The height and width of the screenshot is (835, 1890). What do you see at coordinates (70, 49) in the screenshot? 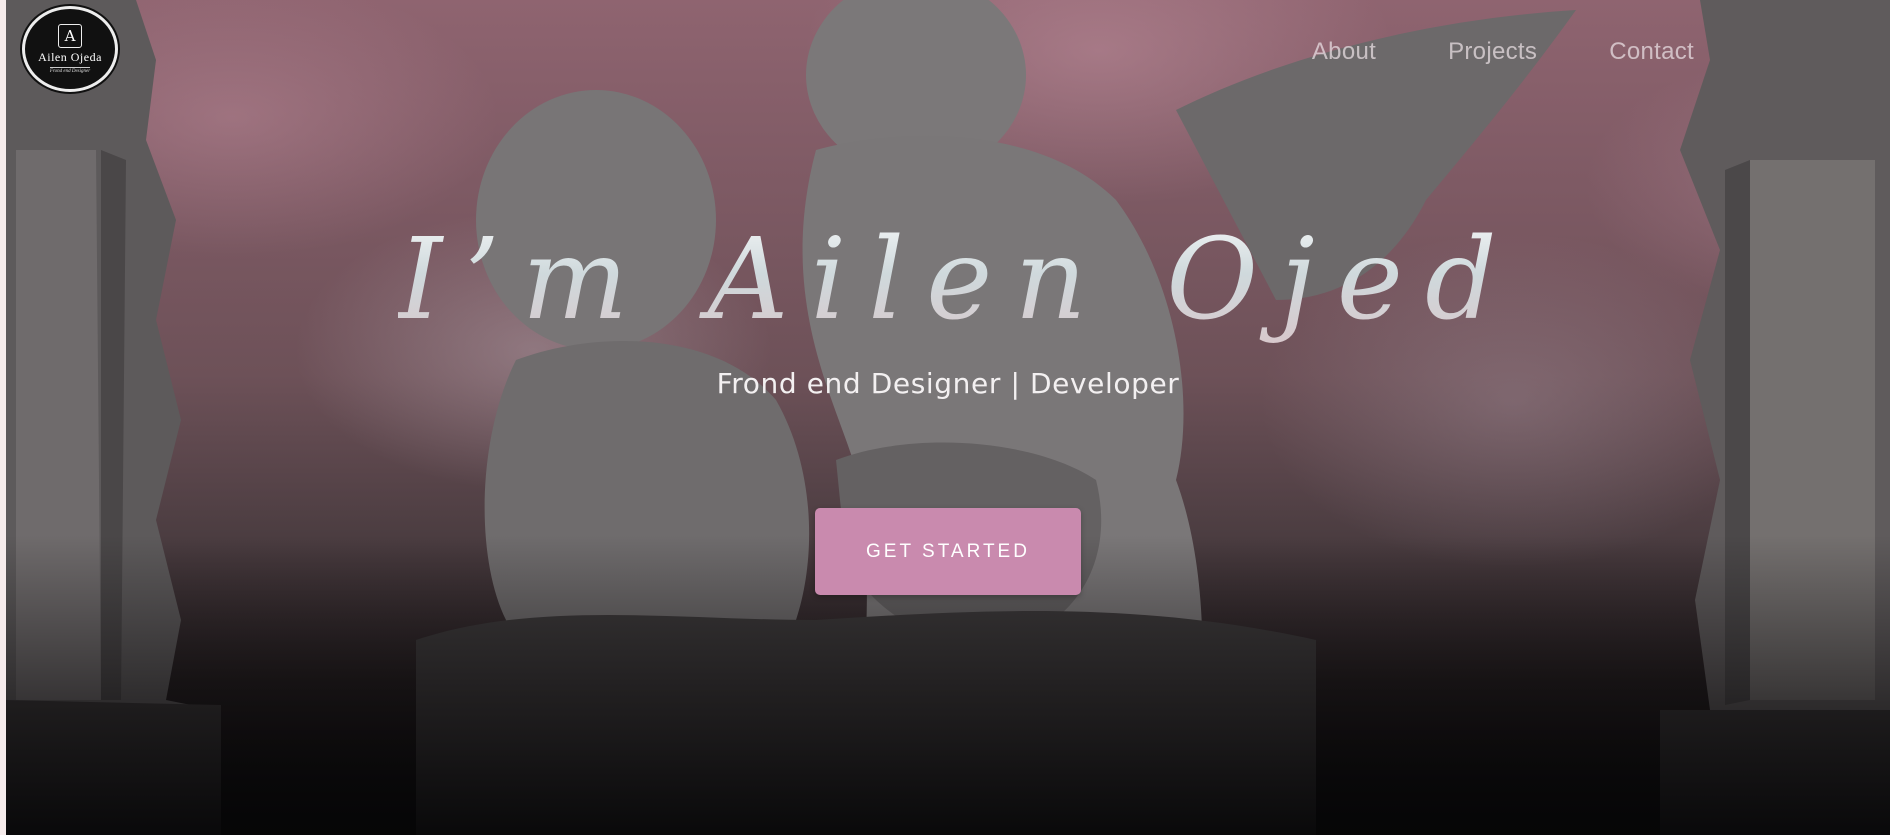
I see `brand-logo: A Ailen Ojeda Frond end Designer` at bounding box center [70, 49].